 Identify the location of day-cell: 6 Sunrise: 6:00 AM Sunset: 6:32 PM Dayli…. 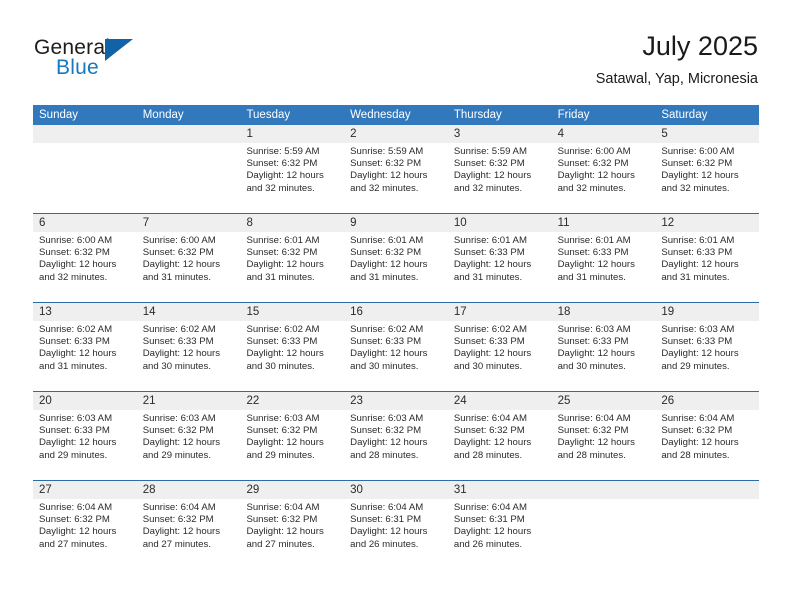
(85, 258).